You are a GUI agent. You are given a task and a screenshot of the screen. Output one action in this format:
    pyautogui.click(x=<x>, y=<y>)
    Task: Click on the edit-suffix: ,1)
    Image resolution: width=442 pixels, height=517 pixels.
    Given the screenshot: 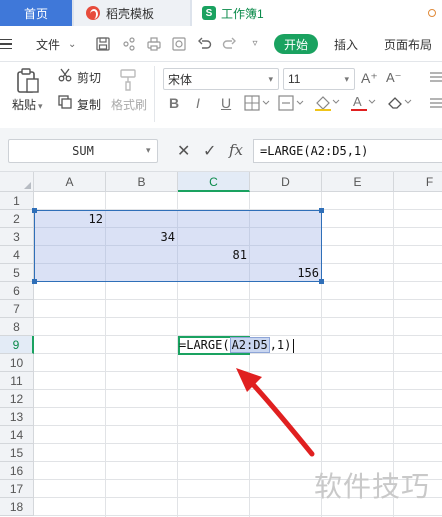 What is the action you would take?
    pyautogui.click(x=280, y=345)
    